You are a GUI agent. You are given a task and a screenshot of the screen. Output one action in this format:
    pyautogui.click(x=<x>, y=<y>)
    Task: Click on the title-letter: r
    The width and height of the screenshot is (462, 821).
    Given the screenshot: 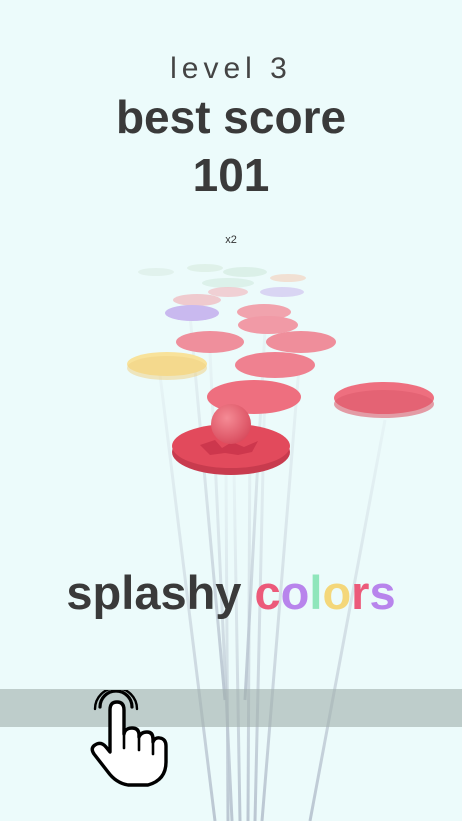 What is the action you would take?
    pyautogui.click(x=360, y=592)
    